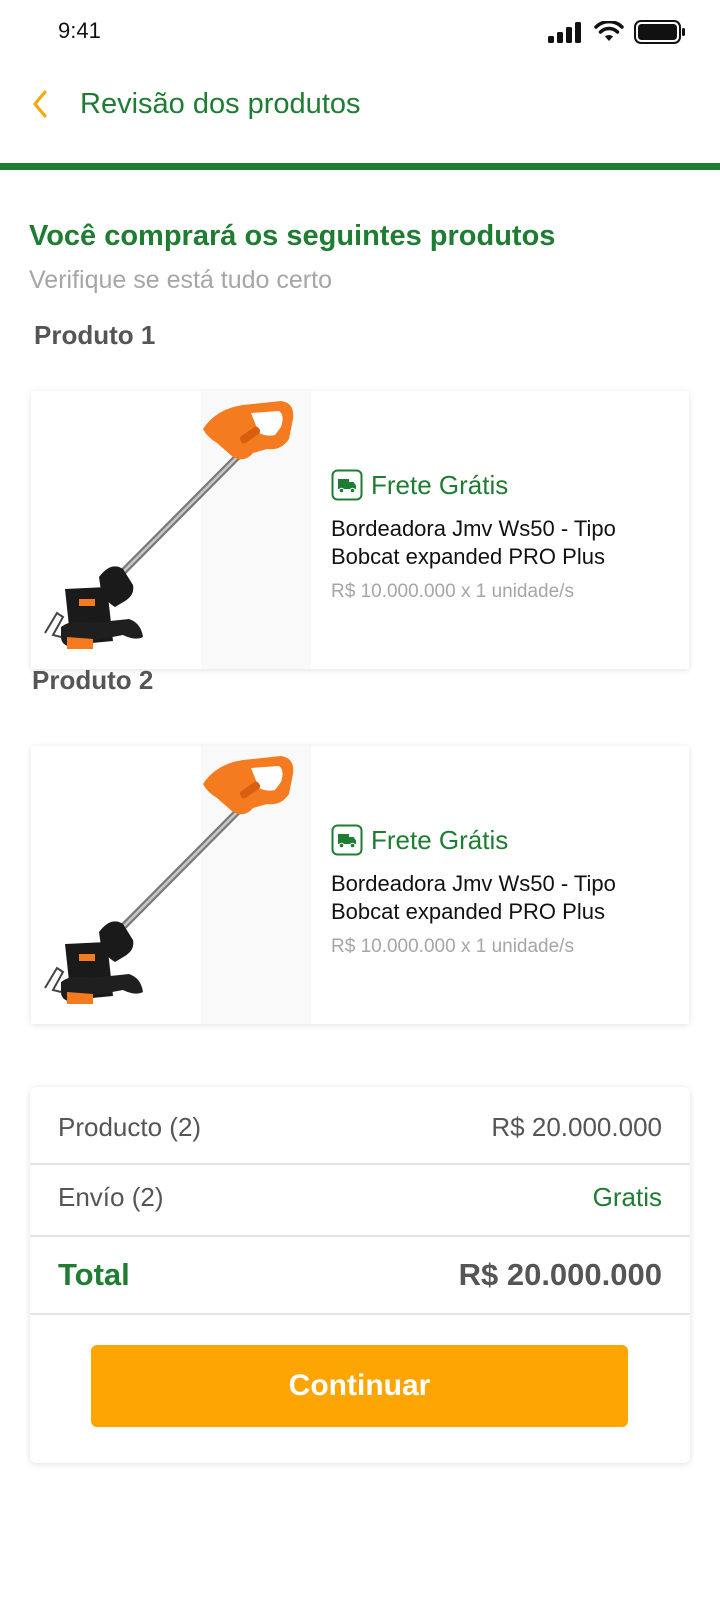  I want to click on summary-shipping-label: Envío (2), so click(111, 1197).